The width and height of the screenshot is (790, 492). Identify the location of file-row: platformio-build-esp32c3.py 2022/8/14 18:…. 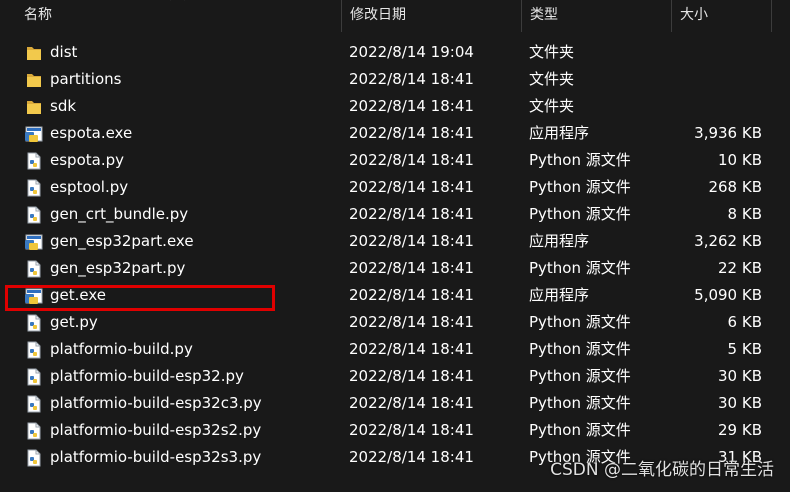
(395, 403).